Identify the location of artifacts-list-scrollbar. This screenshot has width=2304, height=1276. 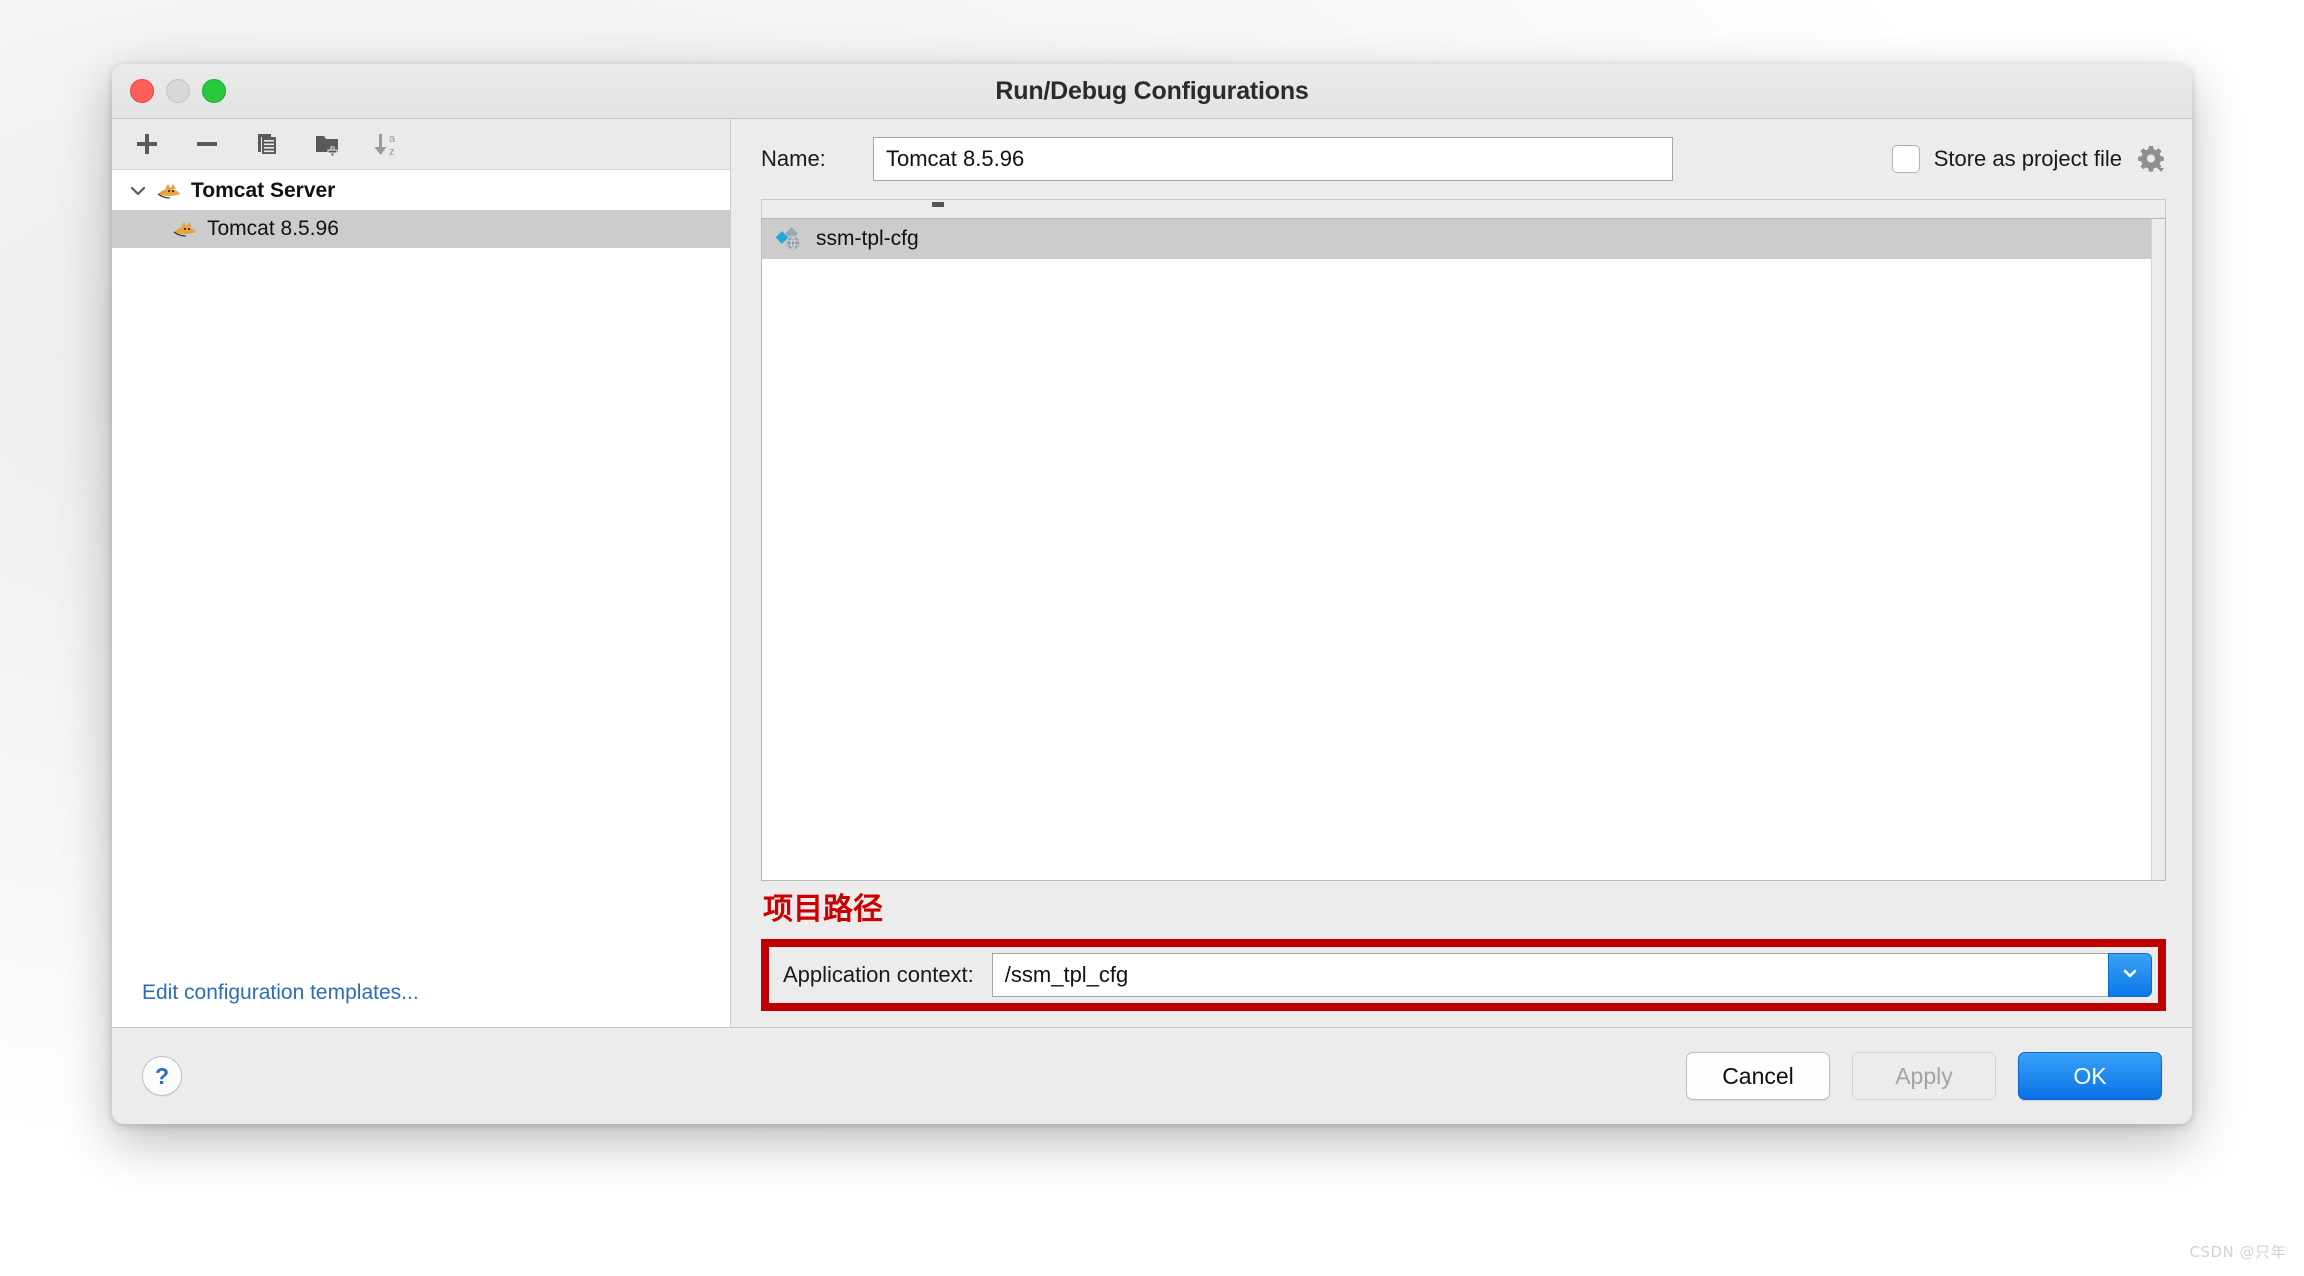
(2158, 549).